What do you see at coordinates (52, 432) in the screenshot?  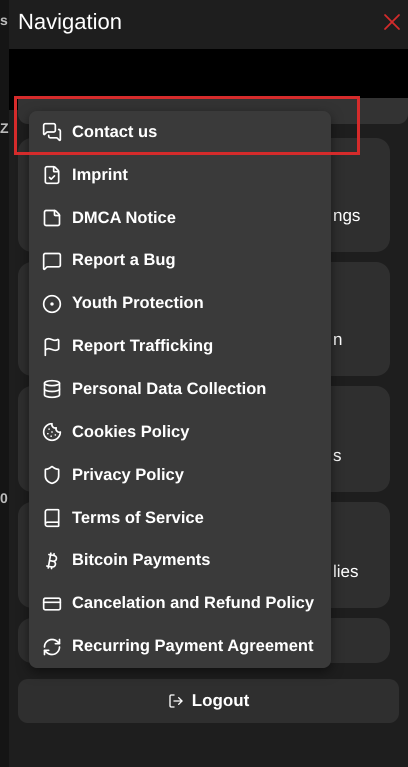 I see `cookie-icon` at bounding box center [52, 432].